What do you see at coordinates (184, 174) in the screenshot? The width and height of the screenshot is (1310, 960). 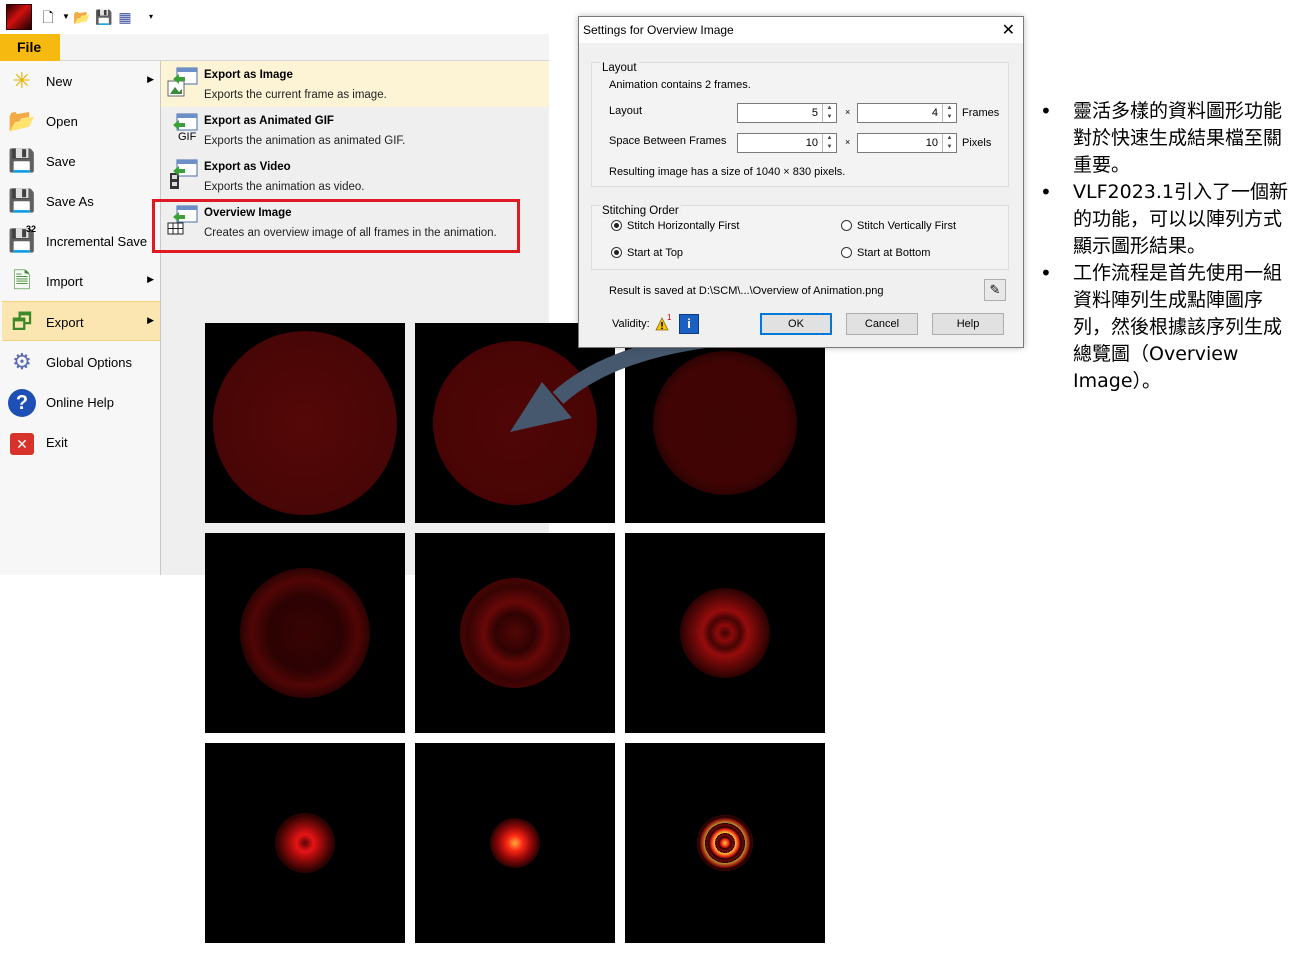 I see `export-video-icon` at bounding box center [184, 174].